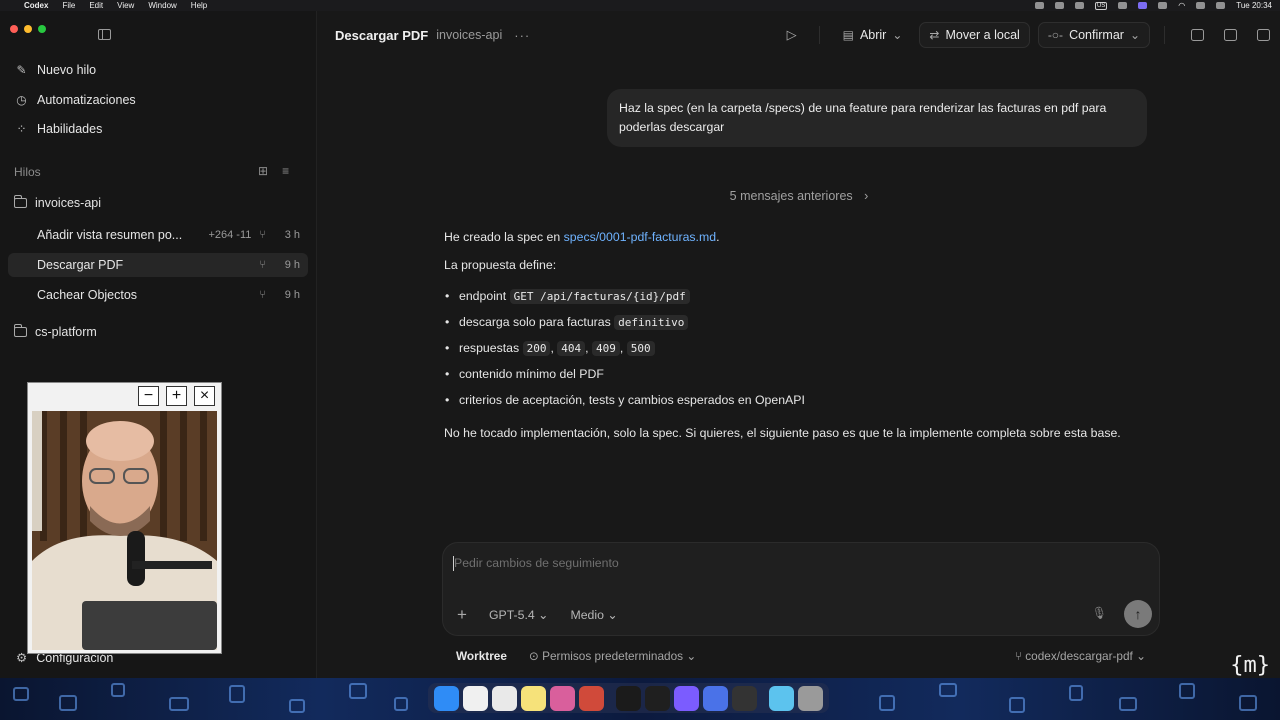 The image size is (1280, 720). I want to click on nav-skills: ⁘ Habilidades, so click(58, 129).